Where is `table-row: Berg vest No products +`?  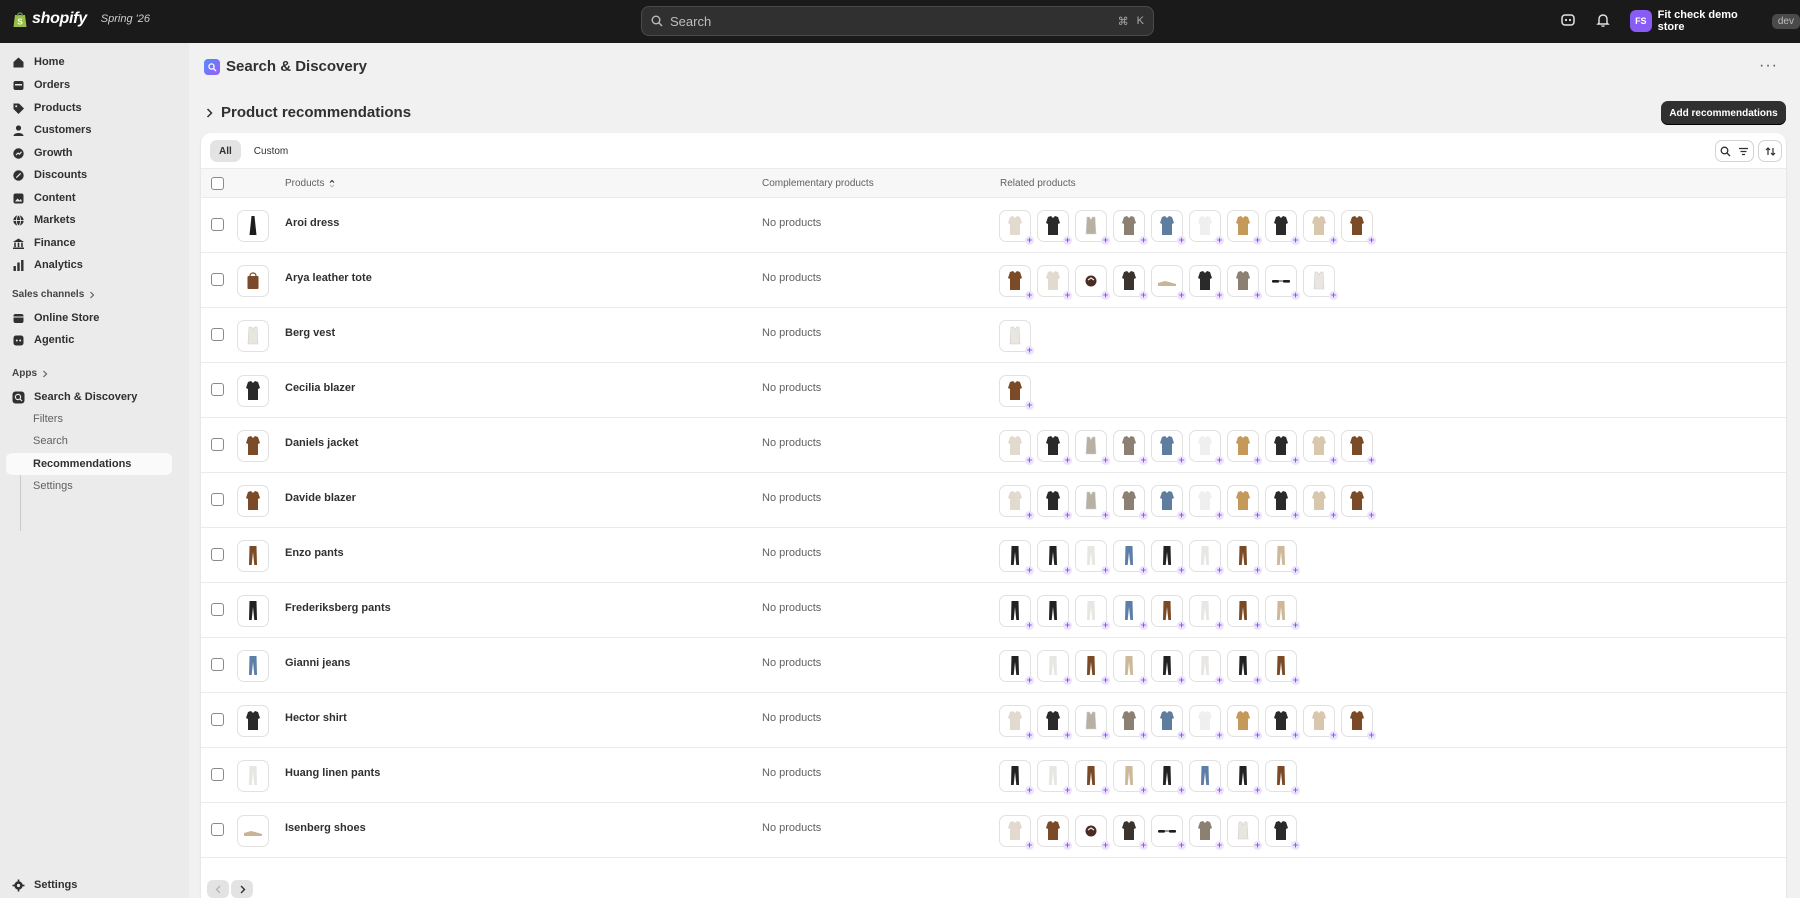
table-row: Berg vest No products + is located at coordinates (993, 335).